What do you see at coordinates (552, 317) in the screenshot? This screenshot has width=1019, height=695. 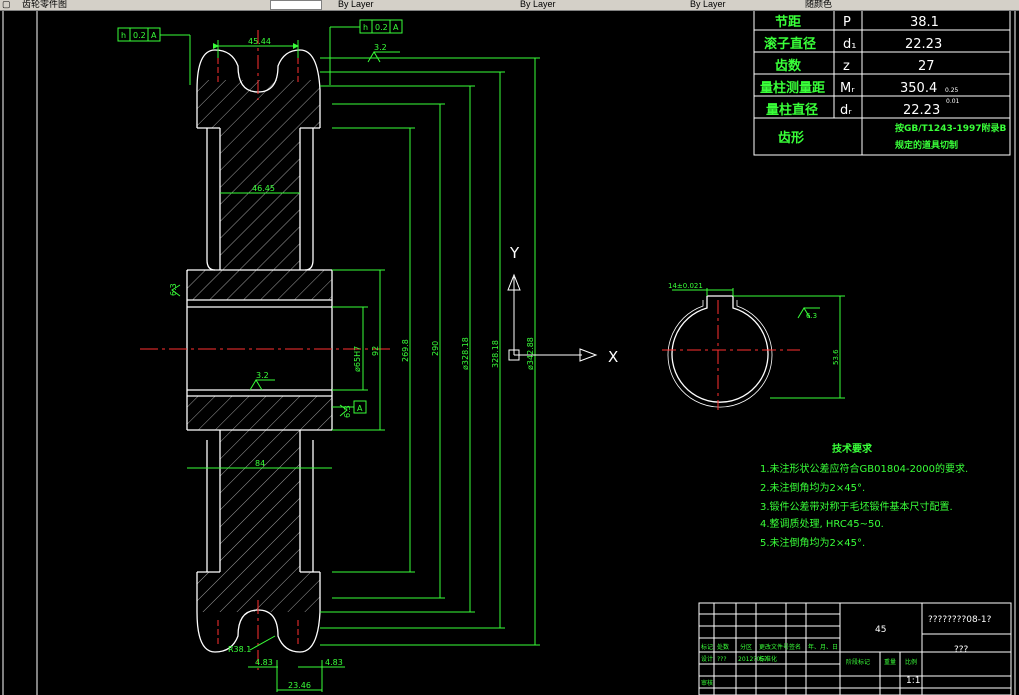 I see `ucs-icon` at bounding box center [552, 317].